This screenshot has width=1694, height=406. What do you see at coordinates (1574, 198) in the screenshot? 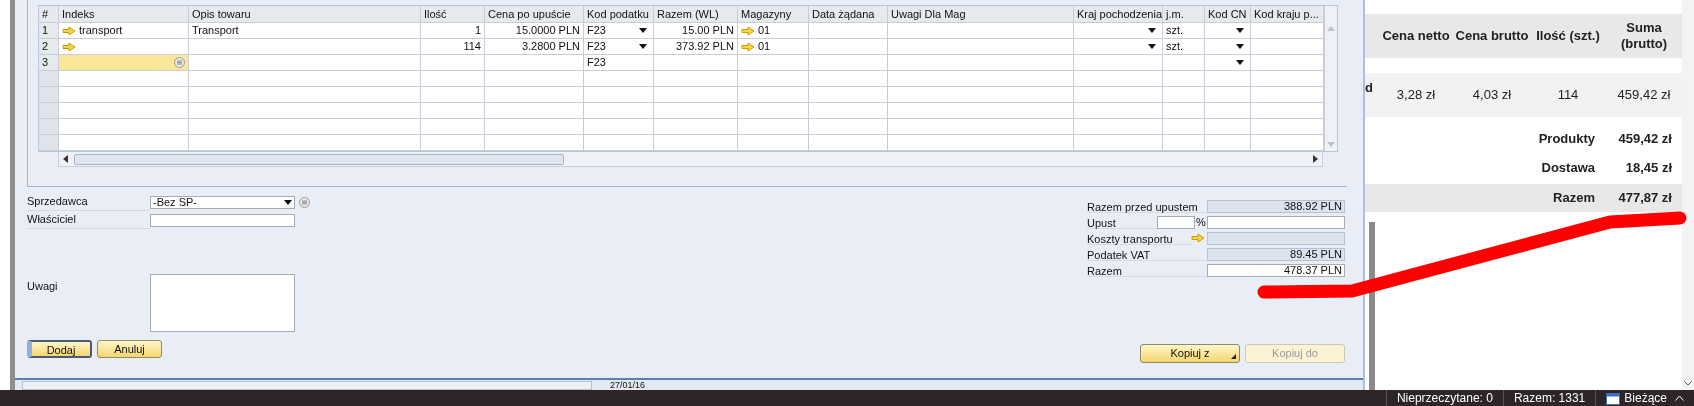
I see `summary-label: Razem` at bounding box center [1574, 198].